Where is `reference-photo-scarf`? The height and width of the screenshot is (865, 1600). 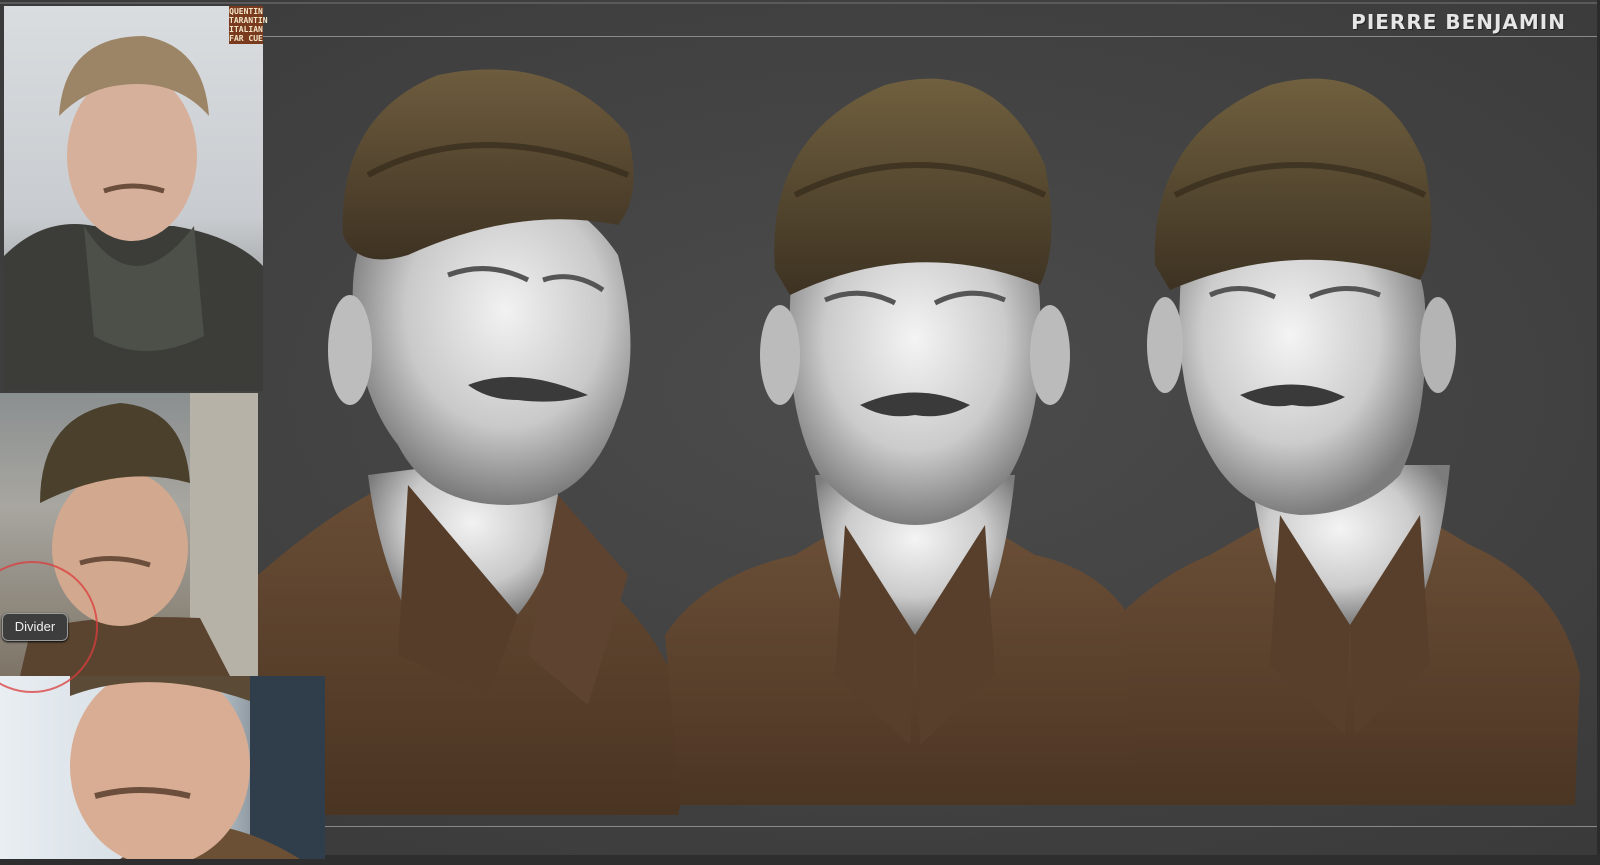
reference-photo-scarf is located at coordinates (133, 198).